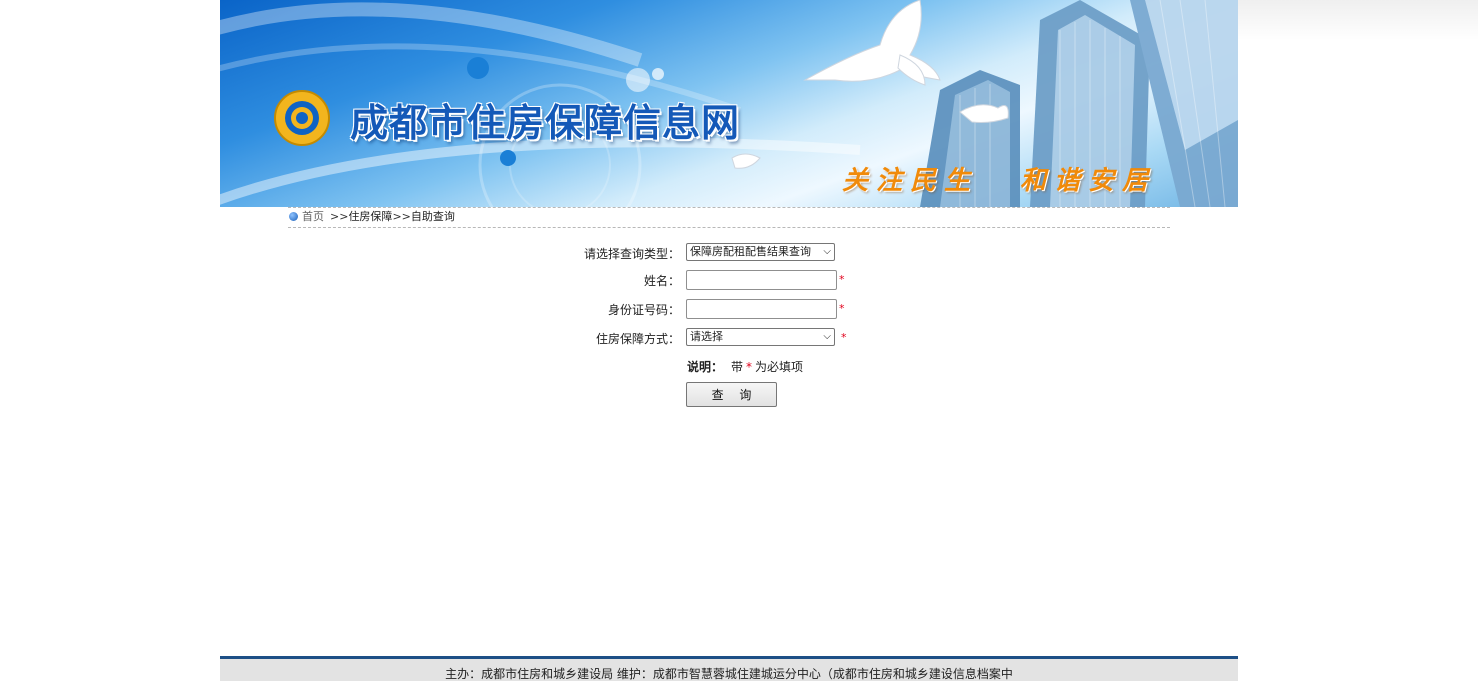 This screenshot has height=681, width=1478. Describe the element at coordinates (631, 254) in the screenshot. I see `query-type-label: 请选择查询类型：` at that location.